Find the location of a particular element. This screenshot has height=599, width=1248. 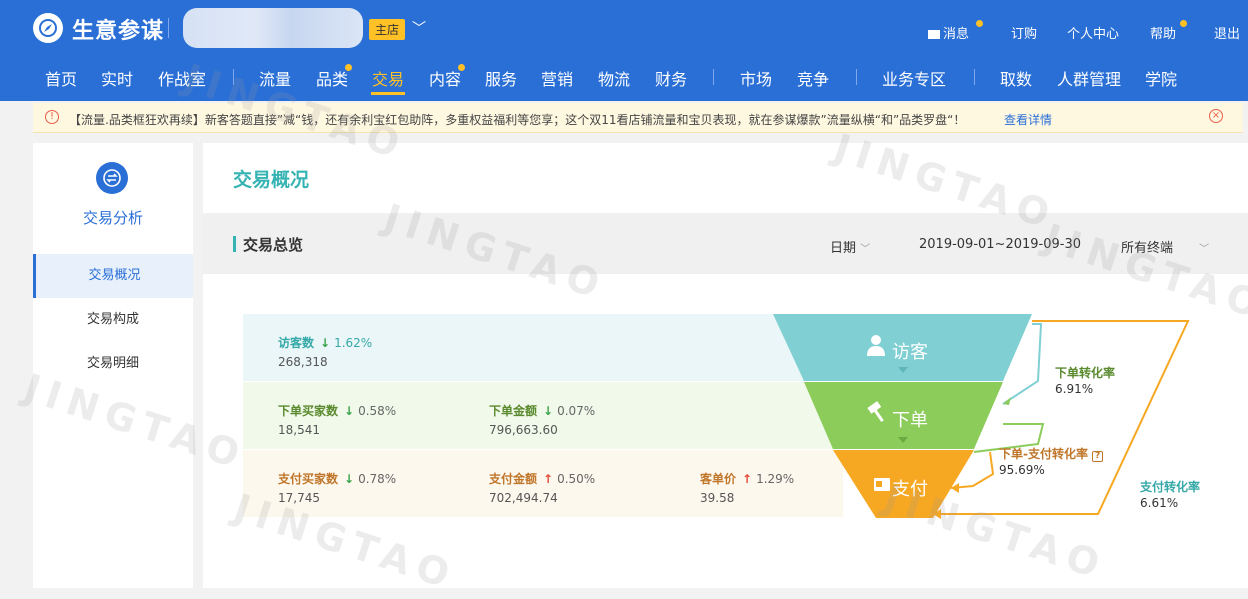

nav-item-academy: 学院 is located at coordinates (1161, 78).